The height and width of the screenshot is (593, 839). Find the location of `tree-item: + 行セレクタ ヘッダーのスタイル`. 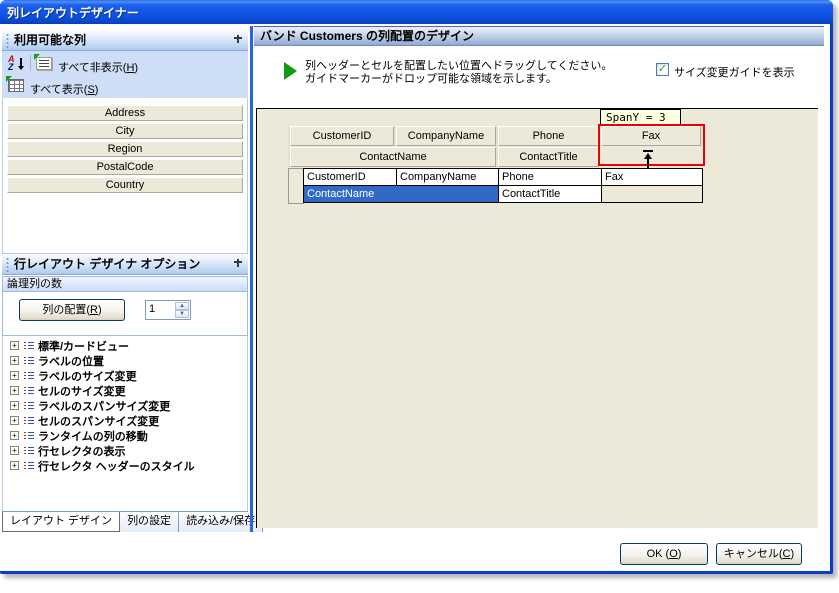

tree-item: + 行セレクタ ヘッダーのスタイル is located at coordinates (128, 465).